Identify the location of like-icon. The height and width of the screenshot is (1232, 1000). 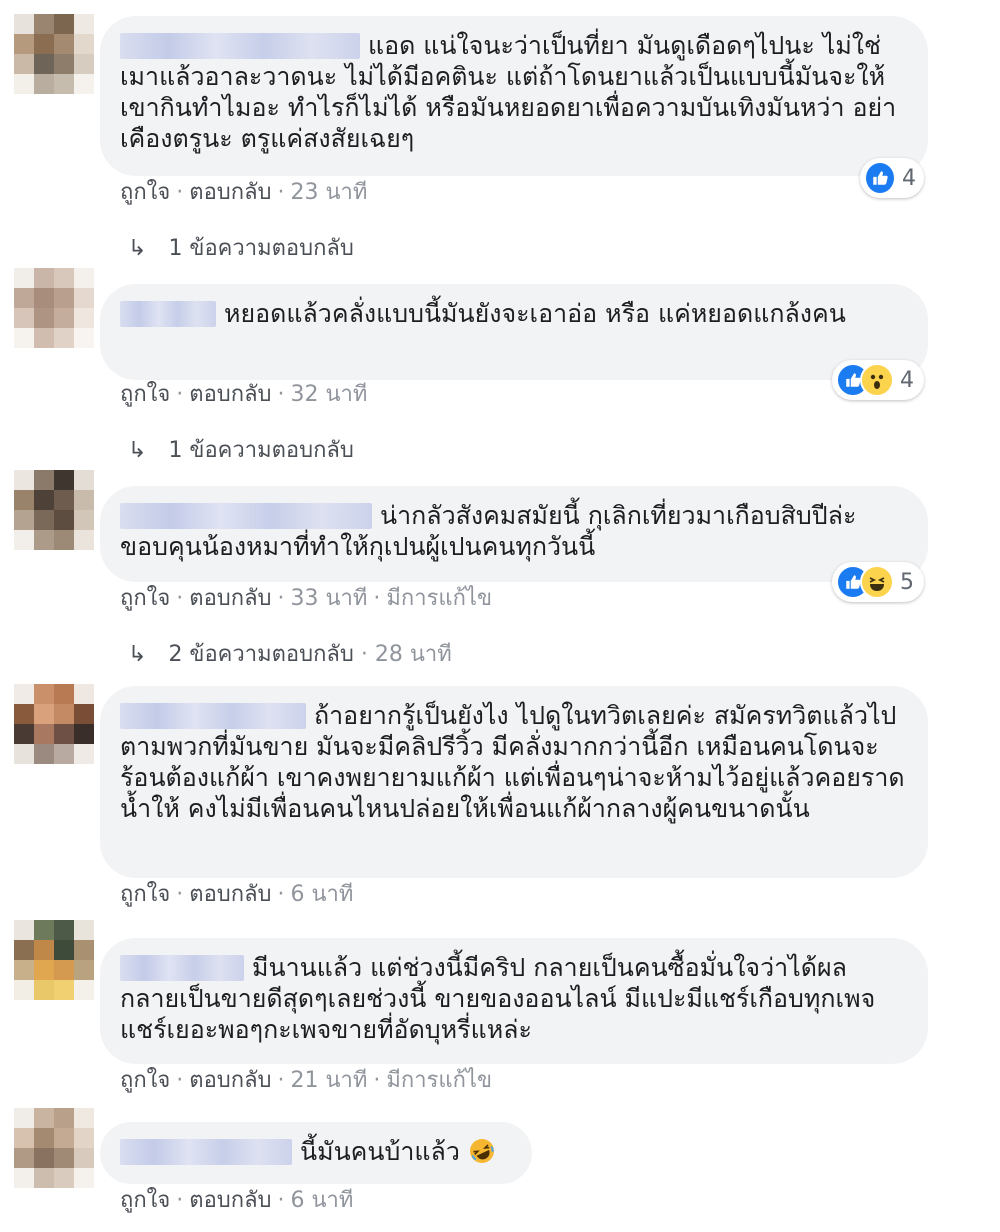
(880, 178).